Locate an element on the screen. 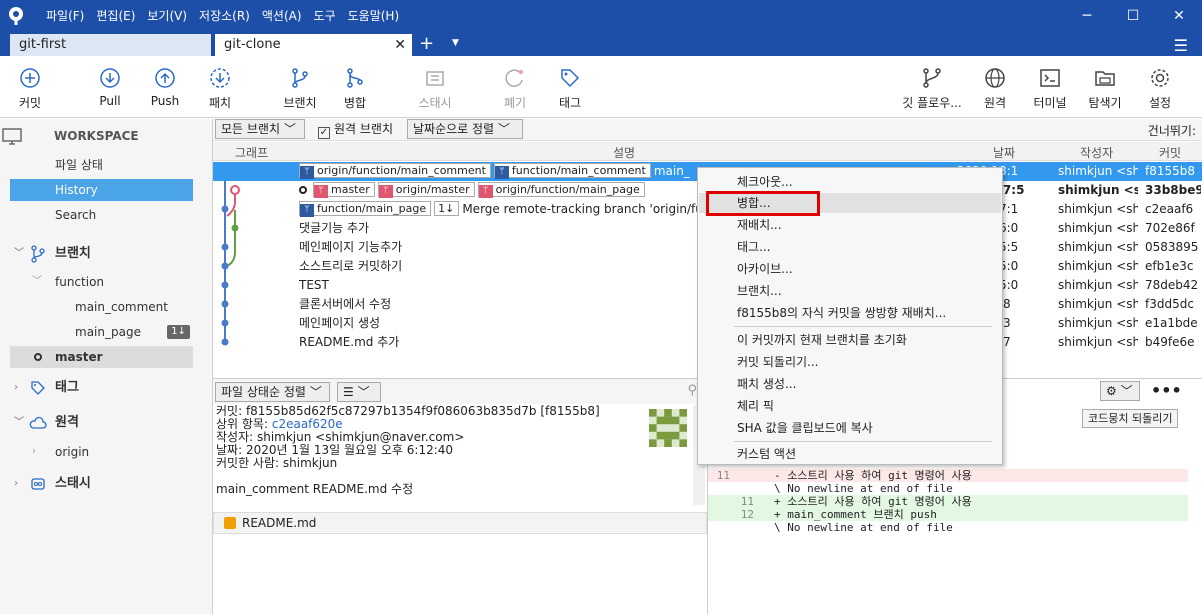 The image size is (1202, 614). menu-repository: 저장소(R) is located at coordinates (224, 16).